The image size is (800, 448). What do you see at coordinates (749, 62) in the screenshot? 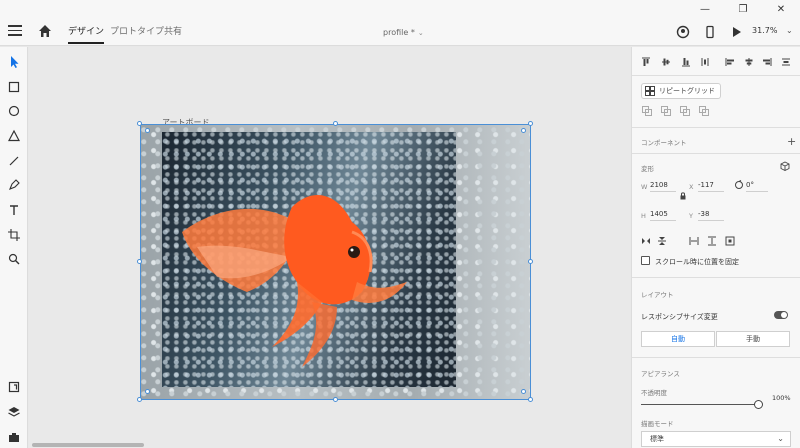
I see `align-center-icon` at bounding box center [749, 62].